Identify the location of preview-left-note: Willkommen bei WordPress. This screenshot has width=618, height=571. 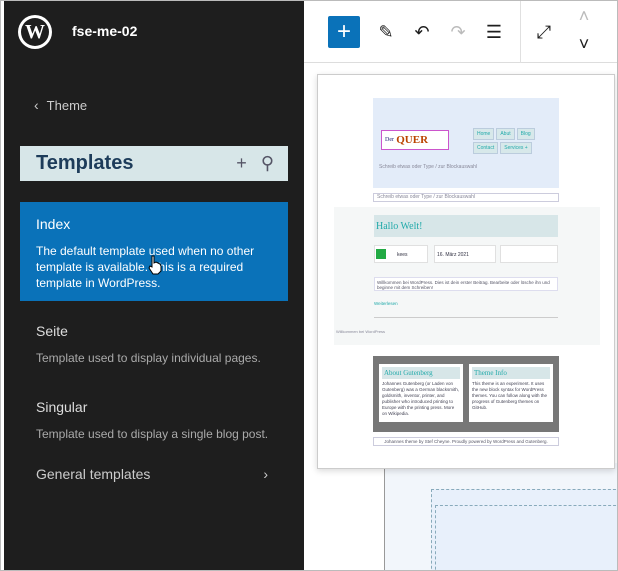
(361, 331).